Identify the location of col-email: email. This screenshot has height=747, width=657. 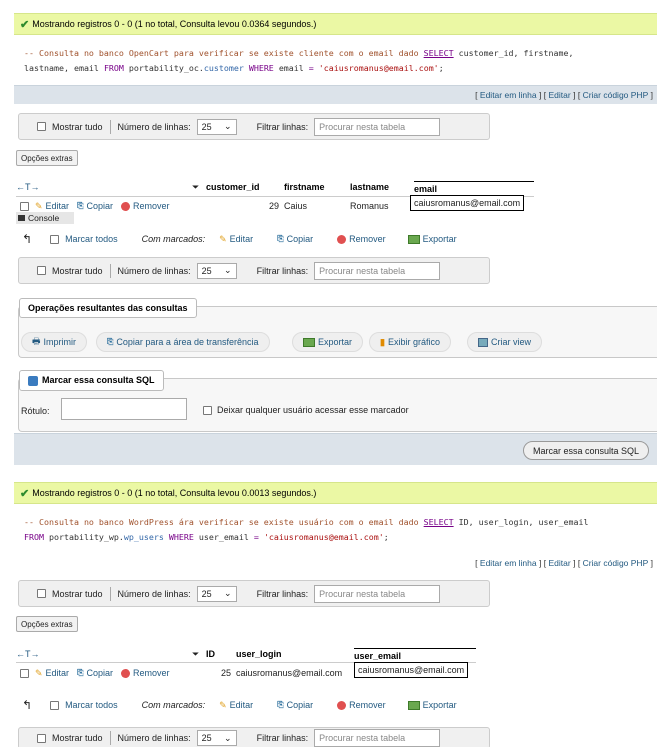
(474, 187).